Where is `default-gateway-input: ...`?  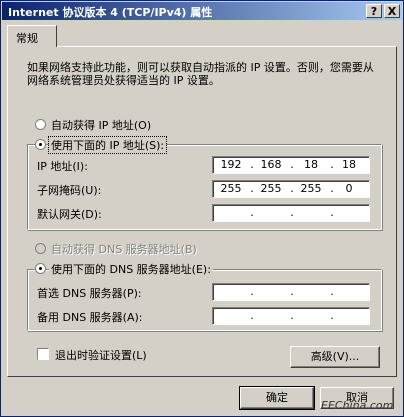
default-gateway-input: ... is located at coordinates (291, 213).